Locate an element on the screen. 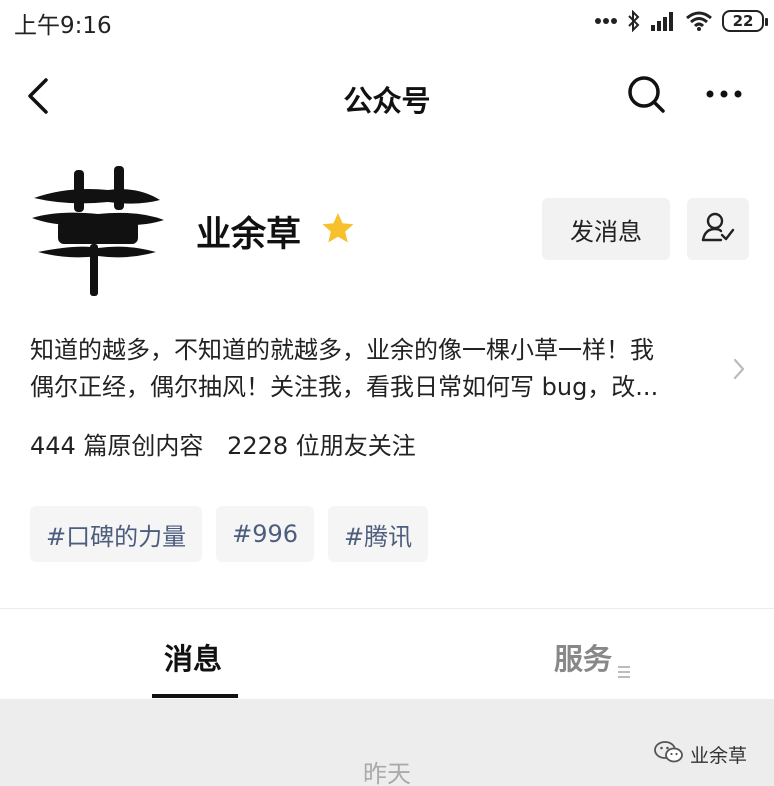 This screenshot has width=774, height=786. avatar is located at coordinates (97, 230).